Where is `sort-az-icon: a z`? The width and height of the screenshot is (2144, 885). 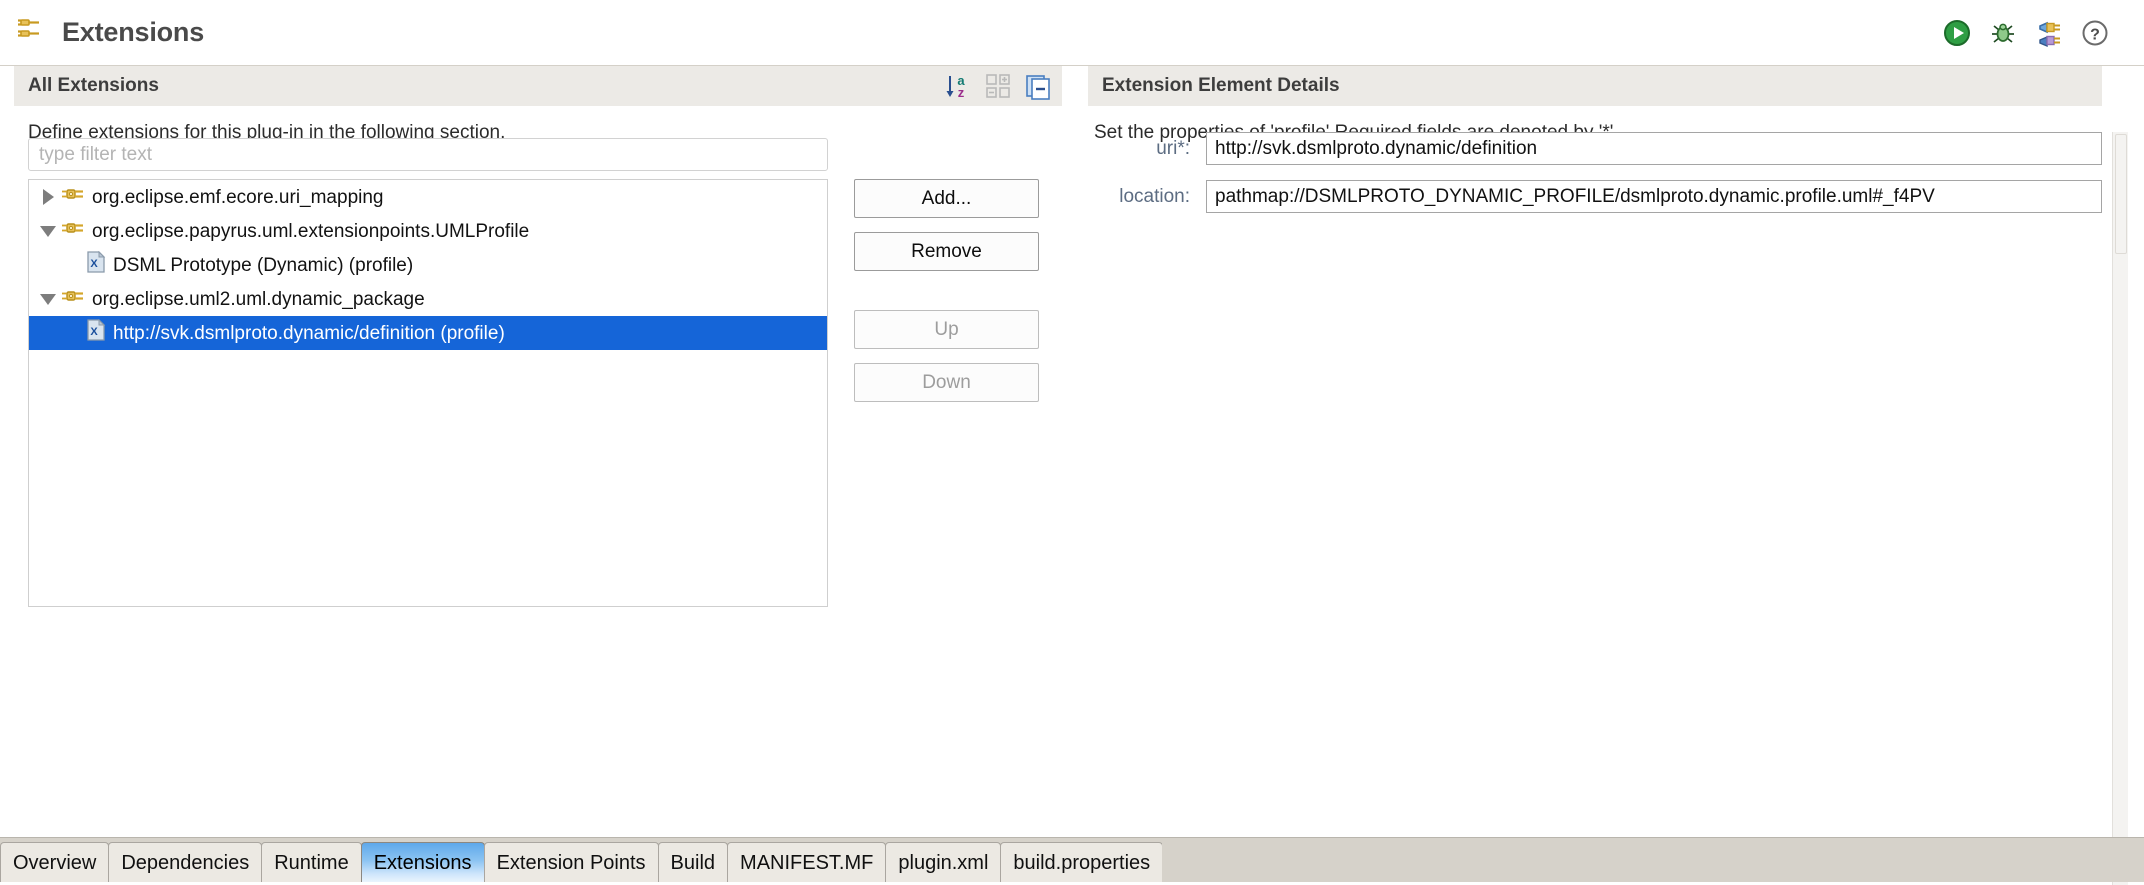
sort-az-icon: a z is located at coordinates (958, 86).